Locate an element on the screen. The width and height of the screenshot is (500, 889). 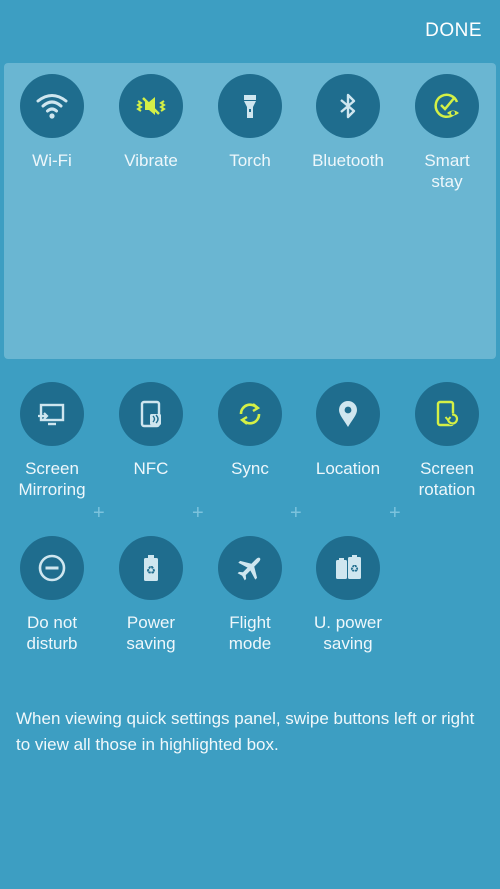
tile-screen-mirroring: Screen Mirroring is located at coordinates (52, 441).